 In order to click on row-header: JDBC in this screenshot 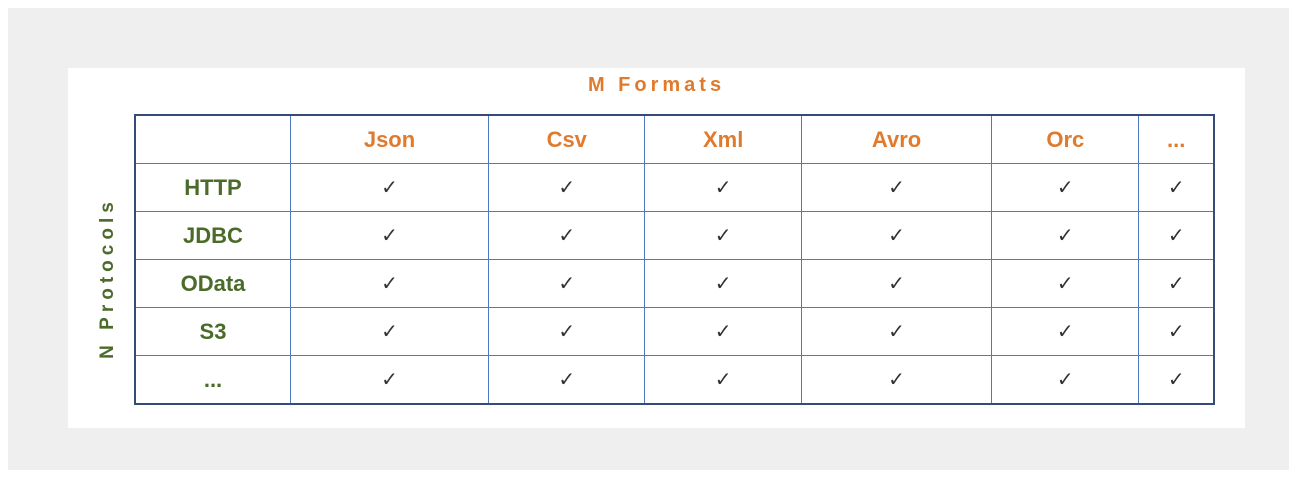, I will do `click(212, 235)`.